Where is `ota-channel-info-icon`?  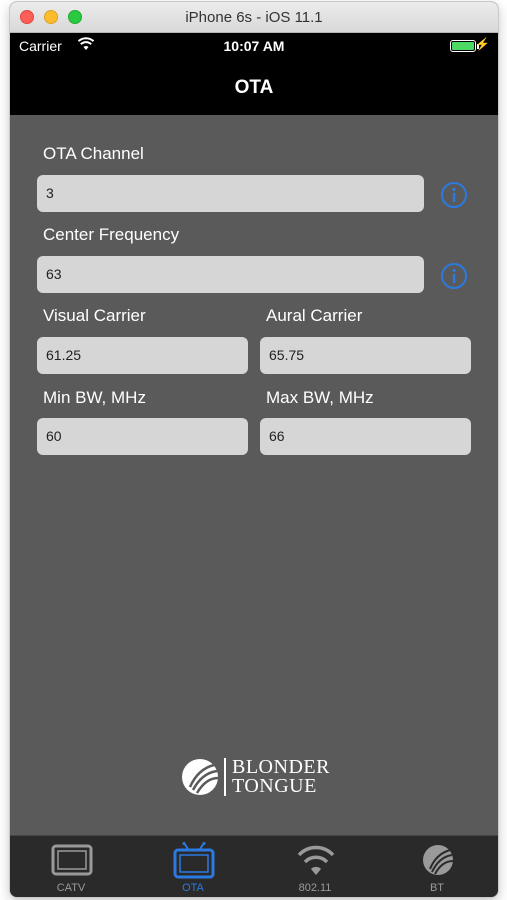
ota-channel-info-icon is located at coordinates (454, 195).